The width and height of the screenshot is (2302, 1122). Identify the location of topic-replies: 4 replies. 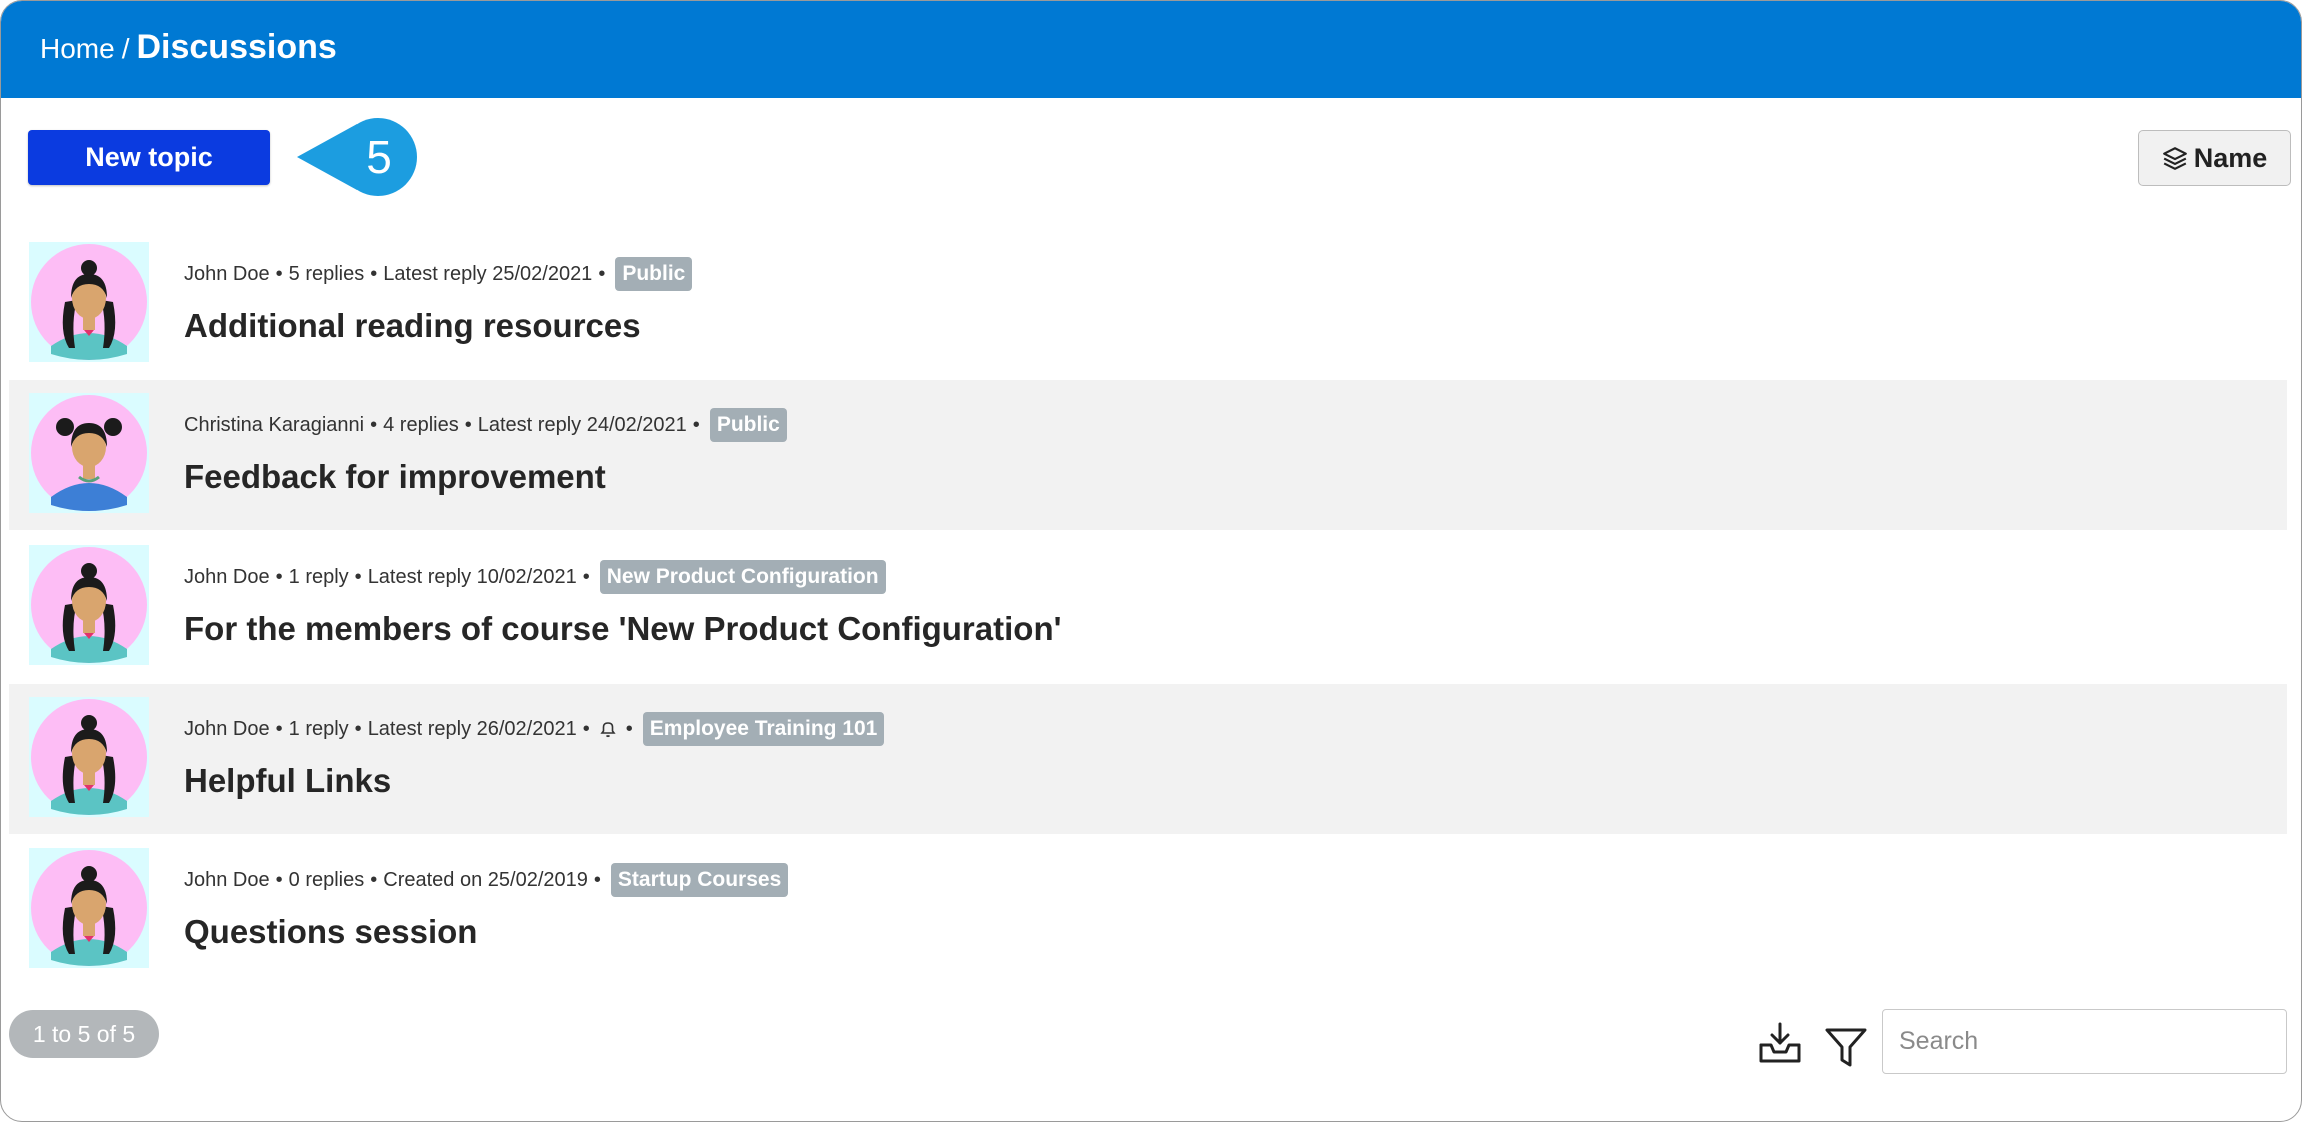
(421, 424).